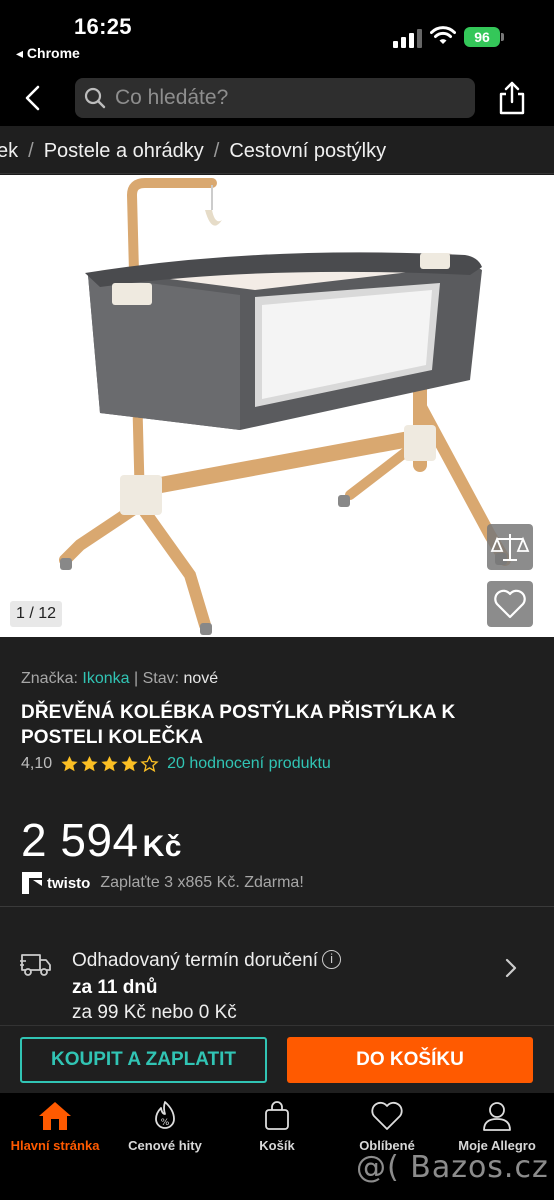 This screenshot has height=1200, width=554. What do you see at coordinates (154, 1012) in the screenshot?
I see `delivery-price: za 99 Kč nebo 0 Kč` at bounding box center [154, 1012].